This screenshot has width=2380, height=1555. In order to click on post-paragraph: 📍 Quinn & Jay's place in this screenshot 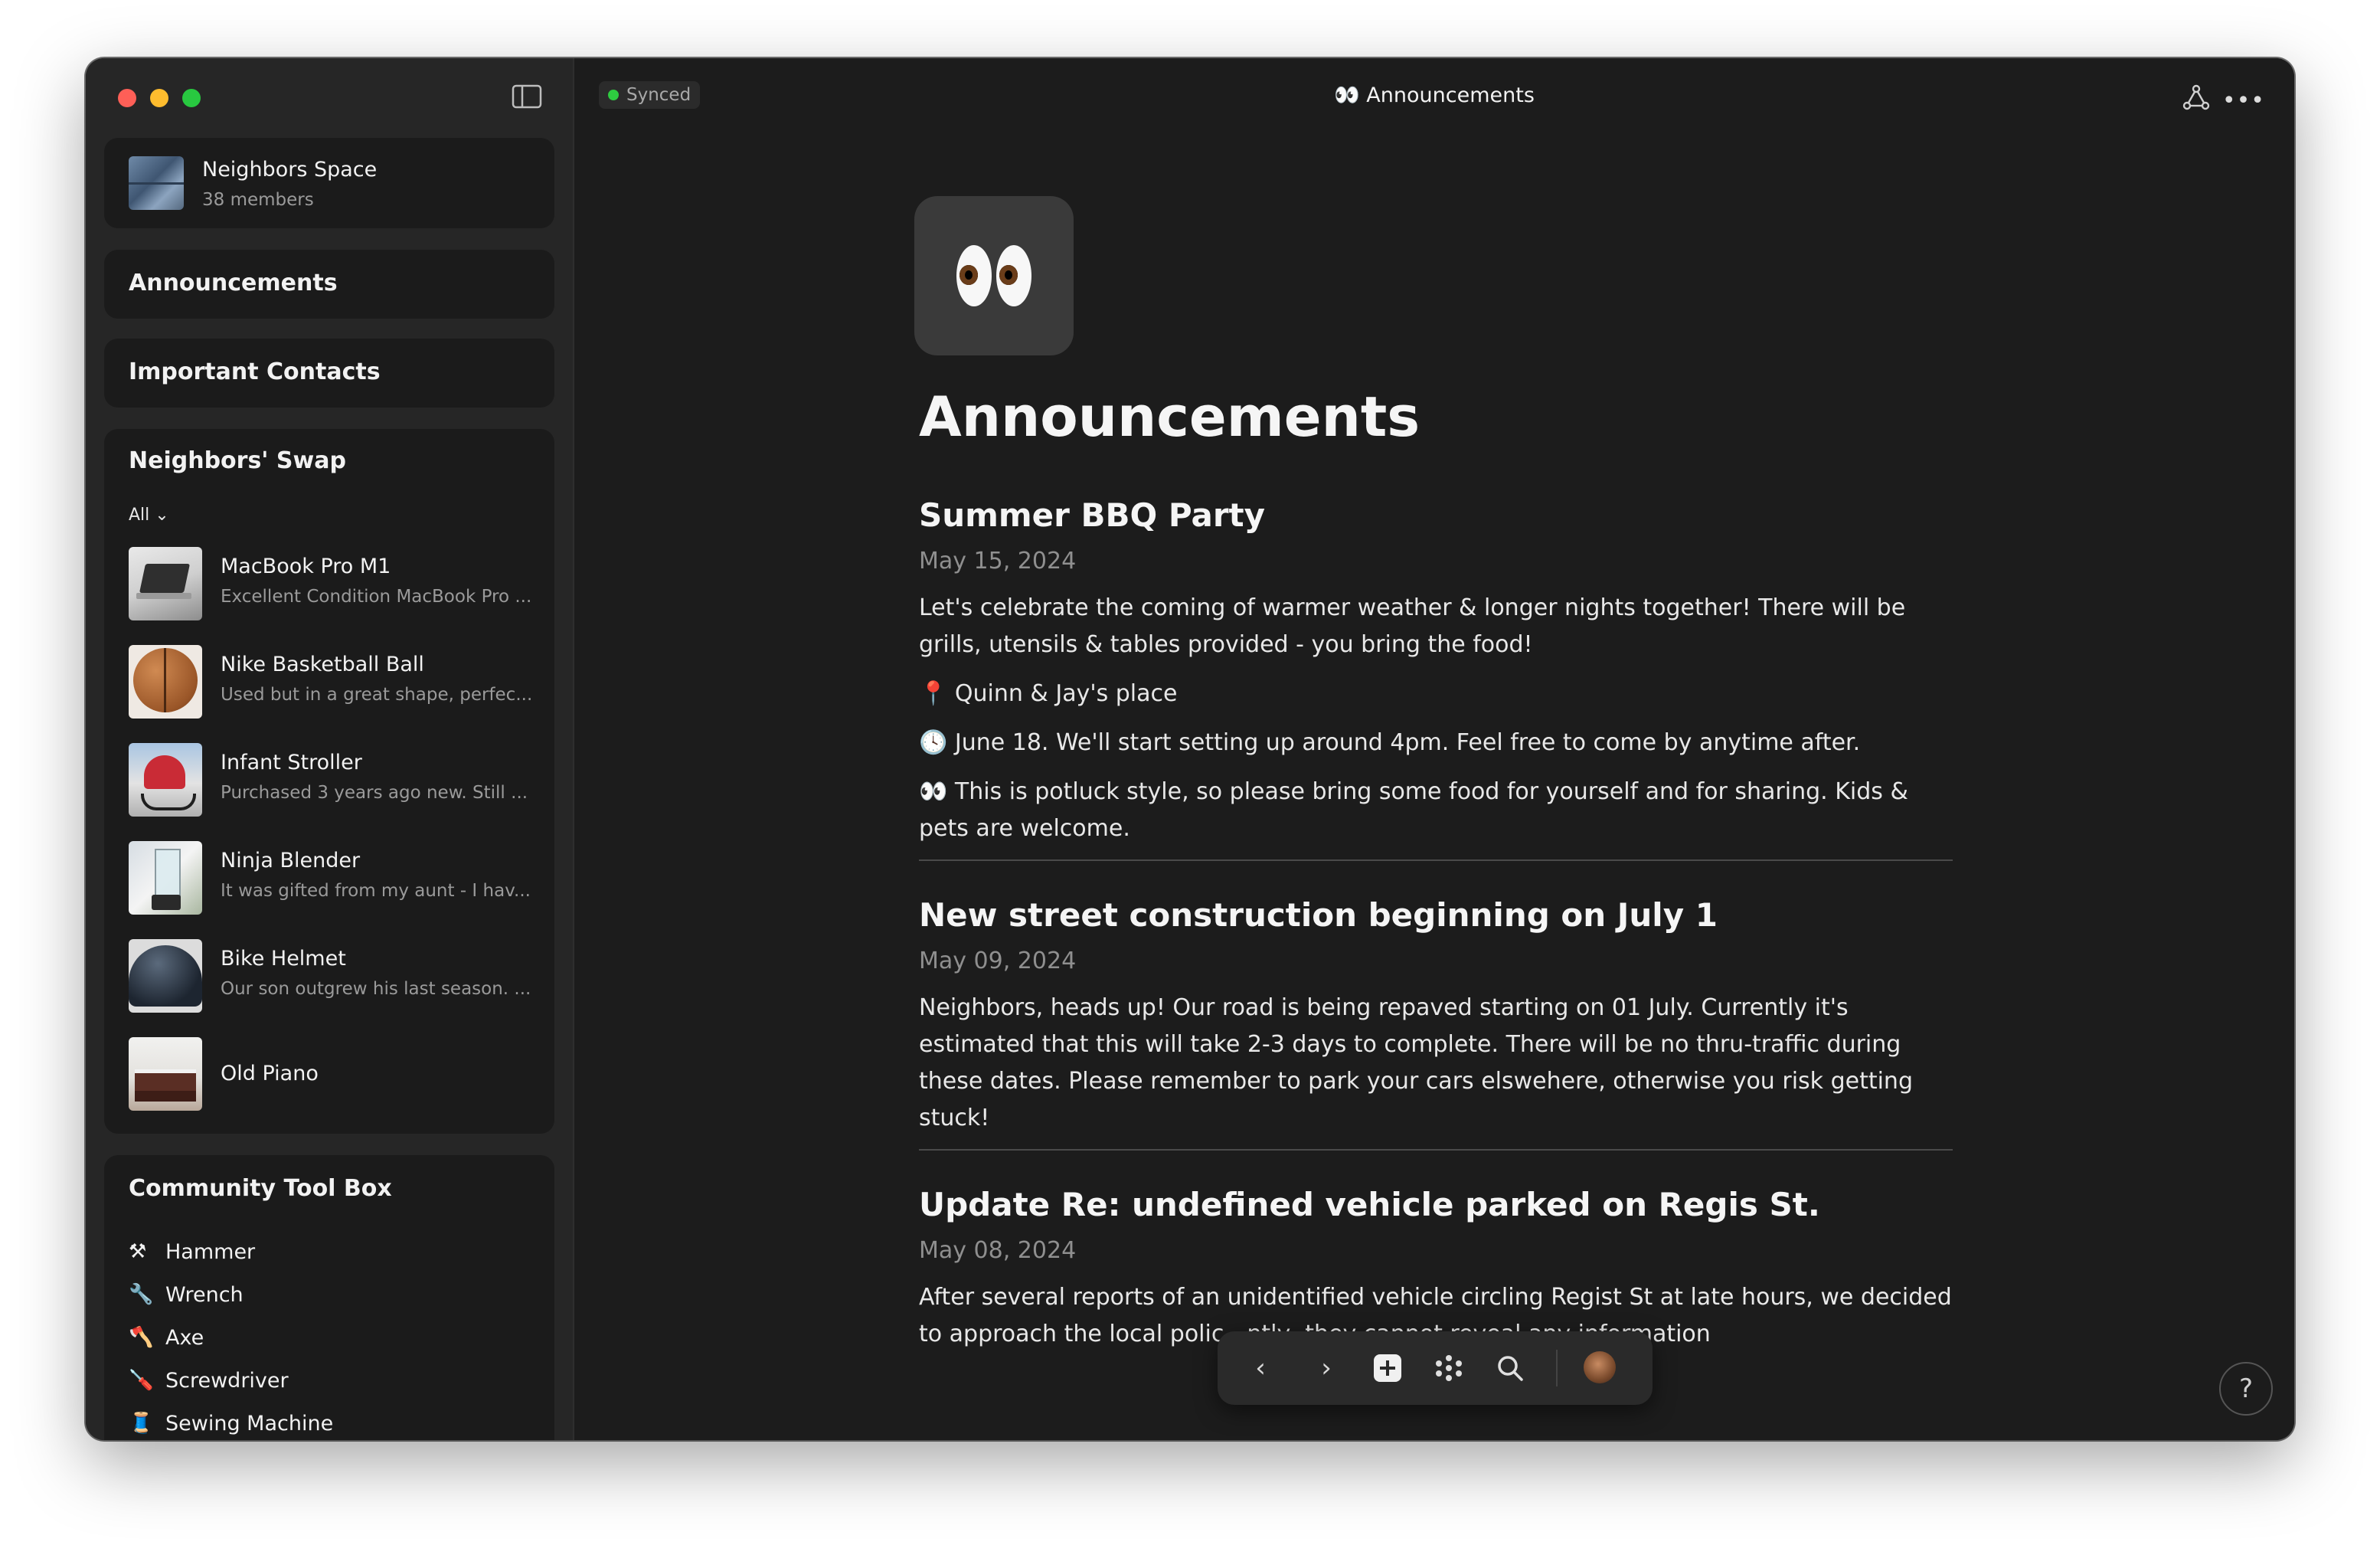, I will do `click(1436, 694)`.